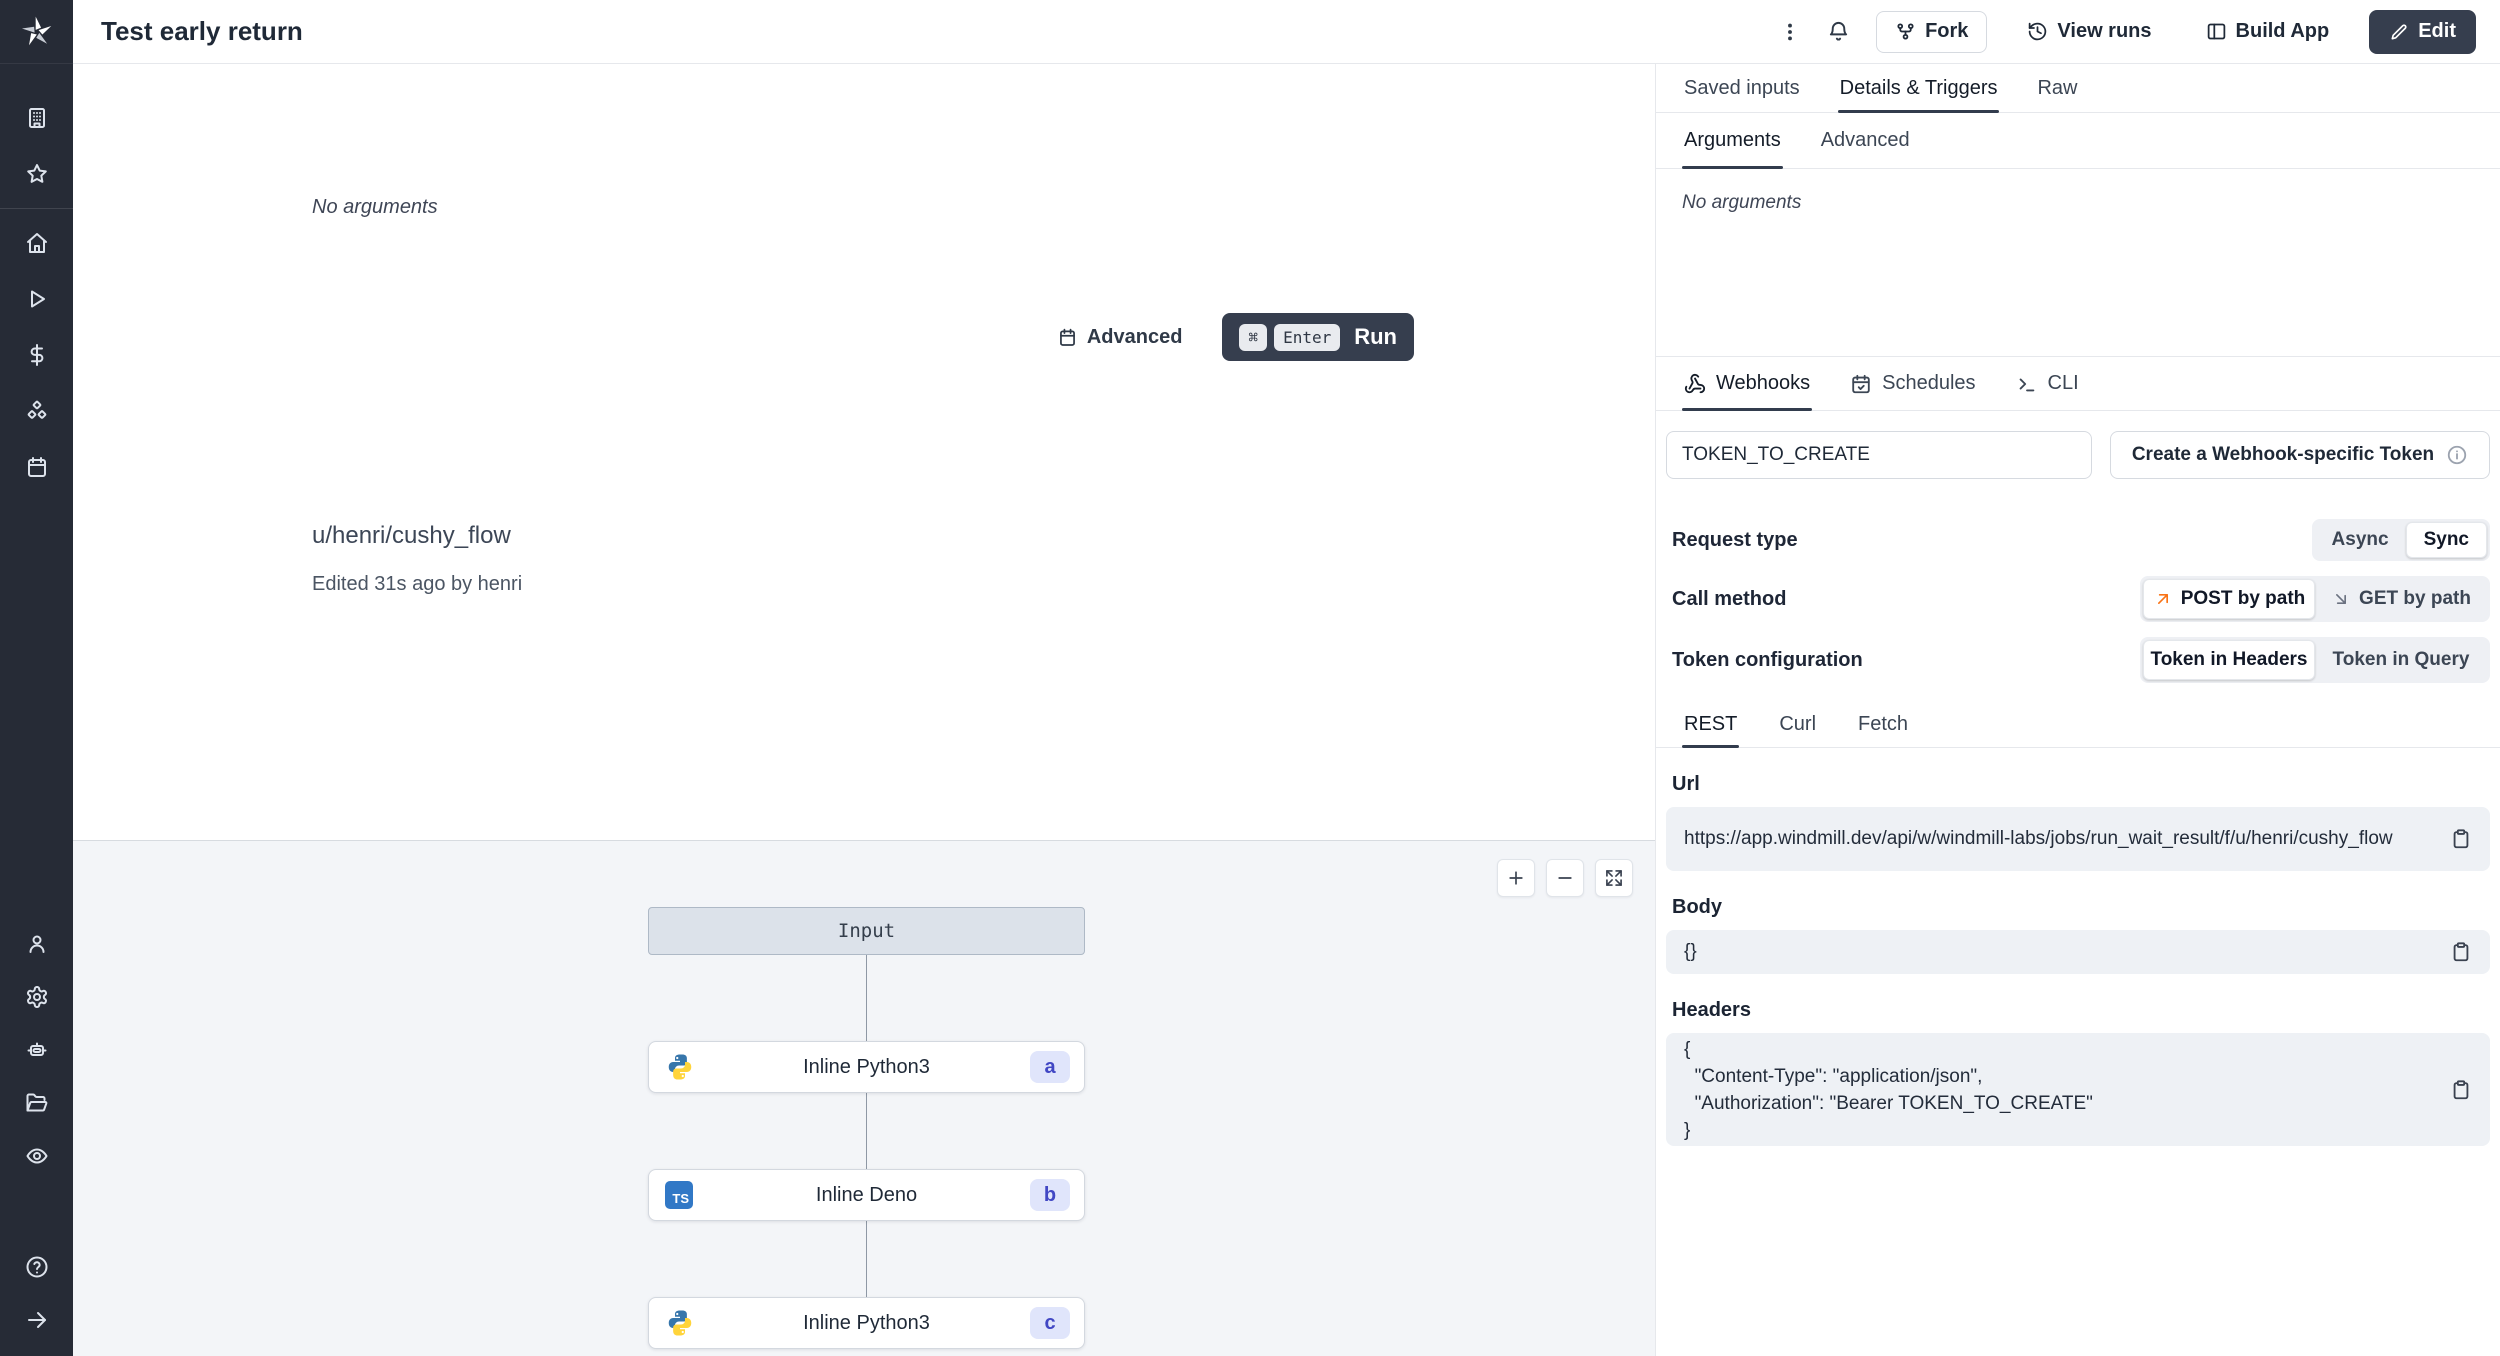 The width and height of the screenshot is (2500, 1356). I want to click on token-configuration-toggle: Token in Headers Token in Query, so click(2315, 660).